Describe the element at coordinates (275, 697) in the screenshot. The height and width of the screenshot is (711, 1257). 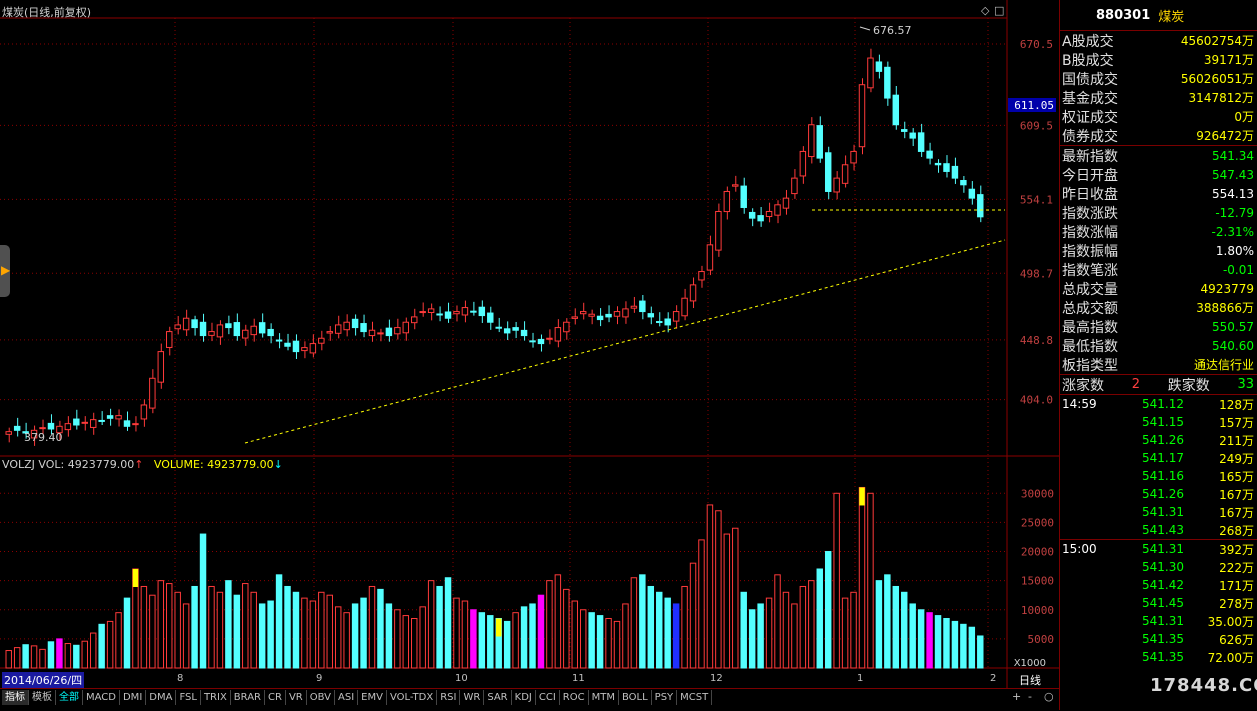
I see `tab-cr: CR` at that location.